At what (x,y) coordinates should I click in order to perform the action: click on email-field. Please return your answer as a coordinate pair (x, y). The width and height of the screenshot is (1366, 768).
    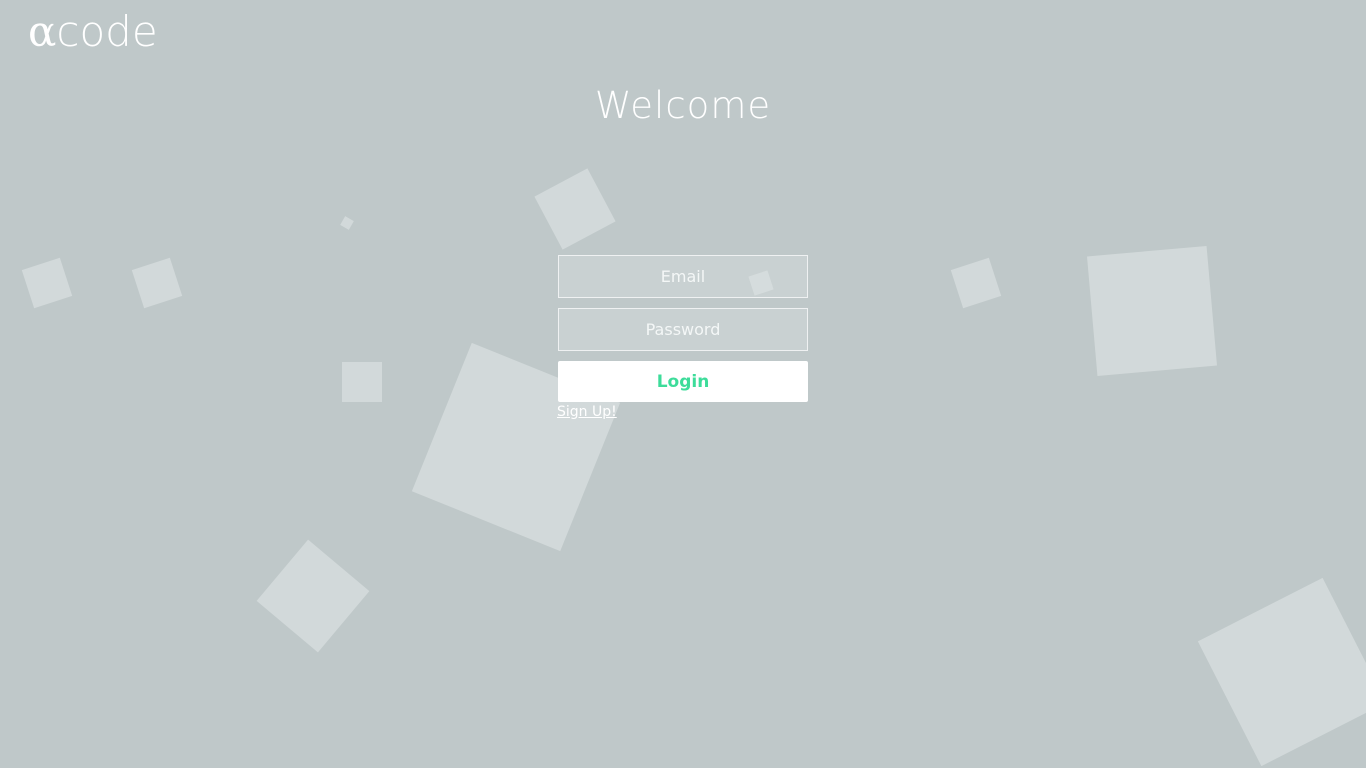
    Looking at the image, I should click on (683, 276).